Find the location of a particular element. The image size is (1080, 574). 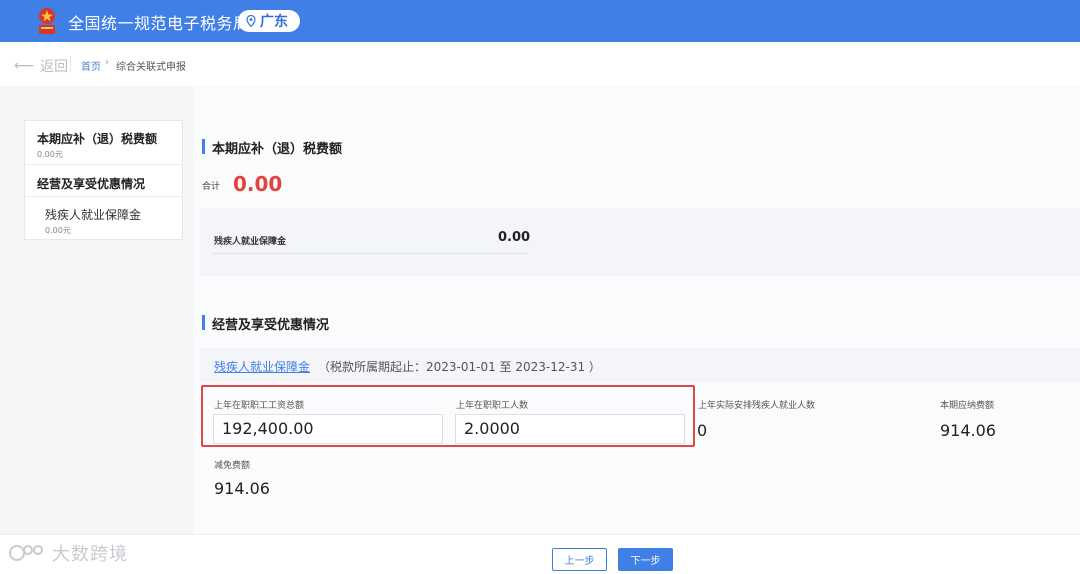

breadcrumb-home-link: 首页 is located at coordinates (91, 65).